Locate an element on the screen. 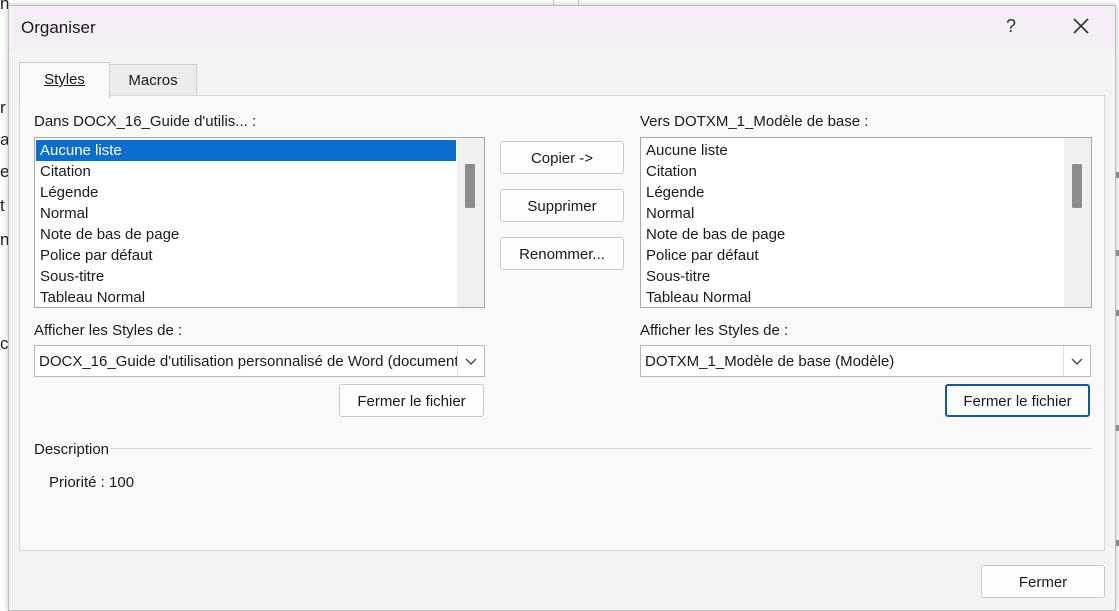 The height and width of the screenshot is (611, 1119). left-scrollbar is located at coordinates (470, 222).